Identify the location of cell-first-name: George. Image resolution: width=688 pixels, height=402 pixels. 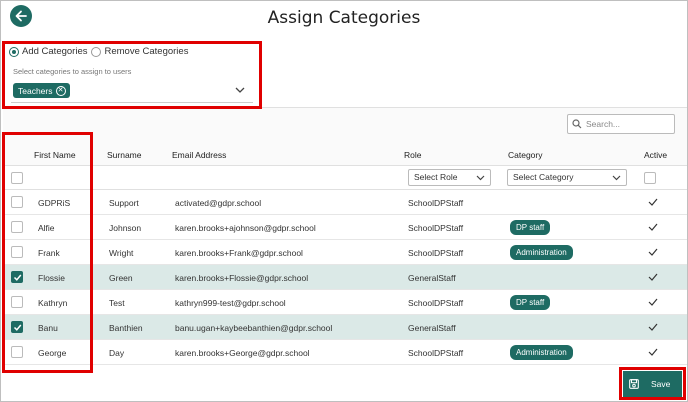
(52, 353).